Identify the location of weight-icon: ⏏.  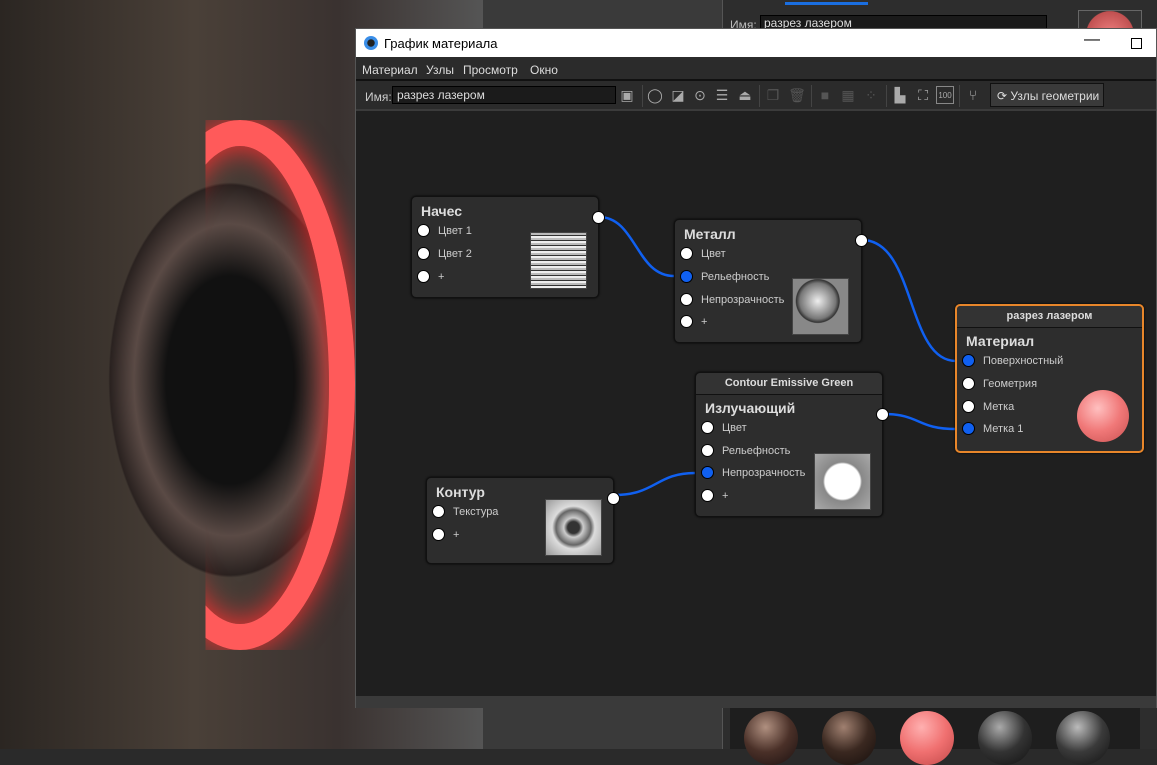
(745, 95).